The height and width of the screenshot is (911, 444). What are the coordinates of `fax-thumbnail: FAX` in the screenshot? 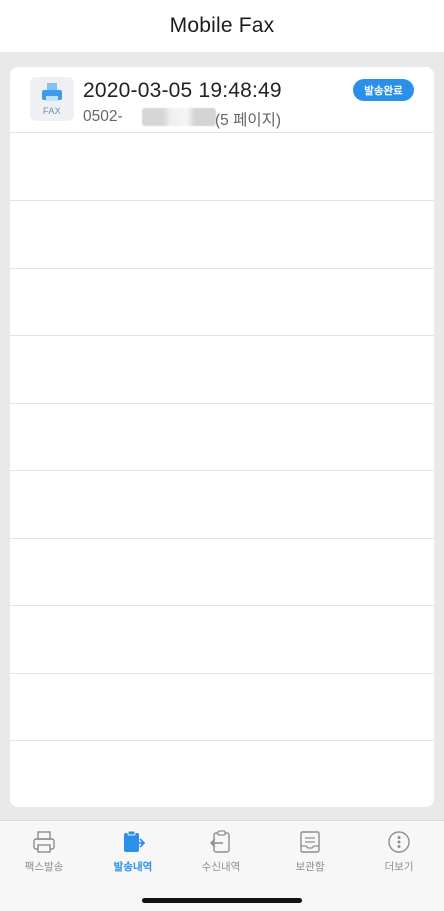 It's located at (52, 99).